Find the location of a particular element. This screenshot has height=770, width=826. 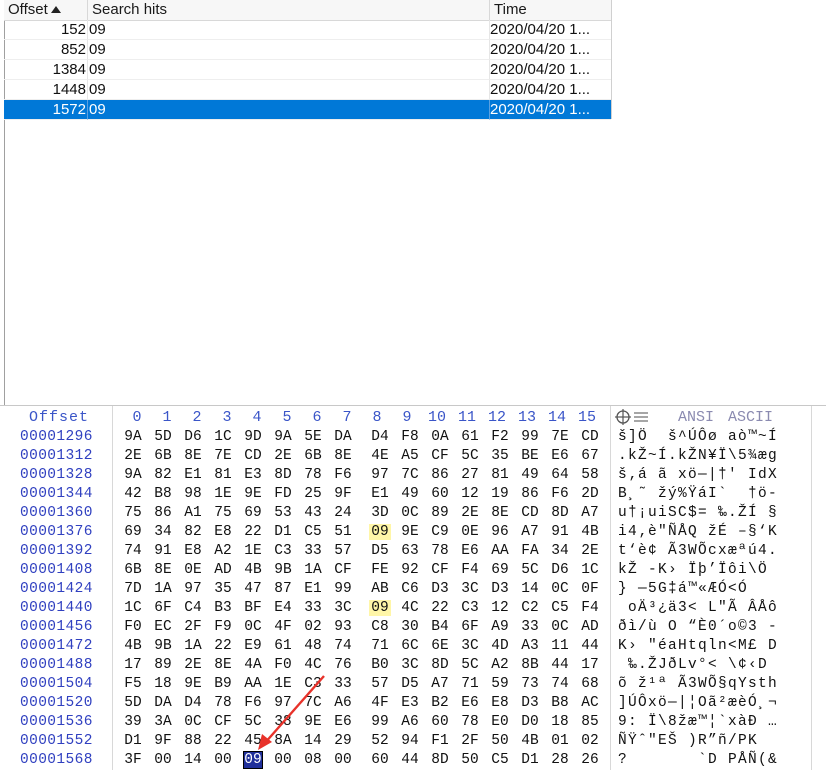

hex-byte: 19 is located at coordinates (500, 494).